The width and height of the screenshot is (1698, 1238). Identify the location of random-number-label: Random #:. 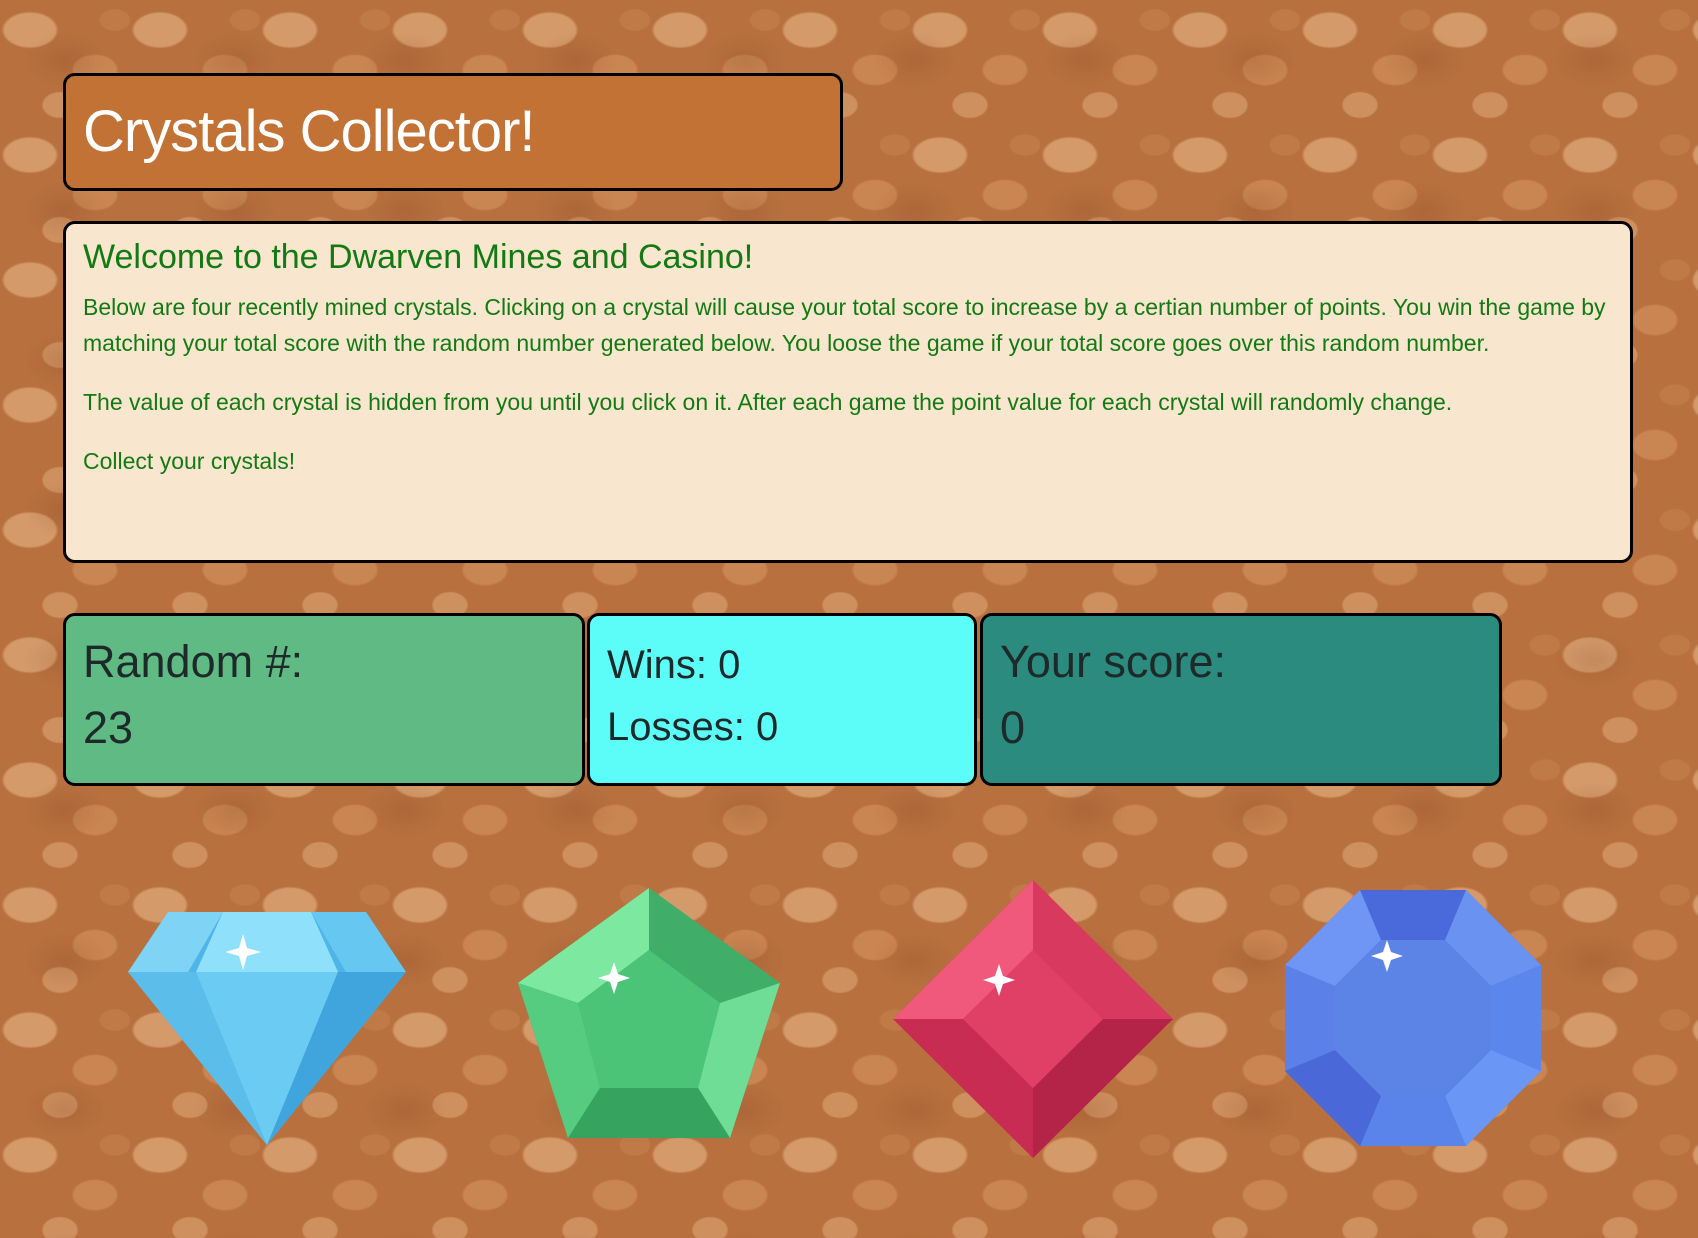
(193, 661).